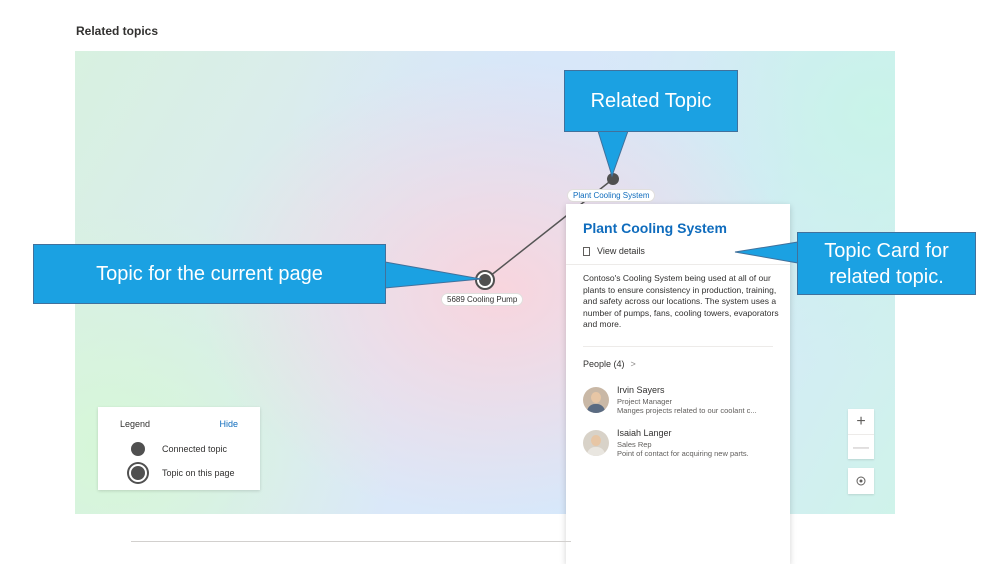  Describe the element at coordinates (644, 433) in the screenshot. I see `person-name: Isaiah Langer` at that location.